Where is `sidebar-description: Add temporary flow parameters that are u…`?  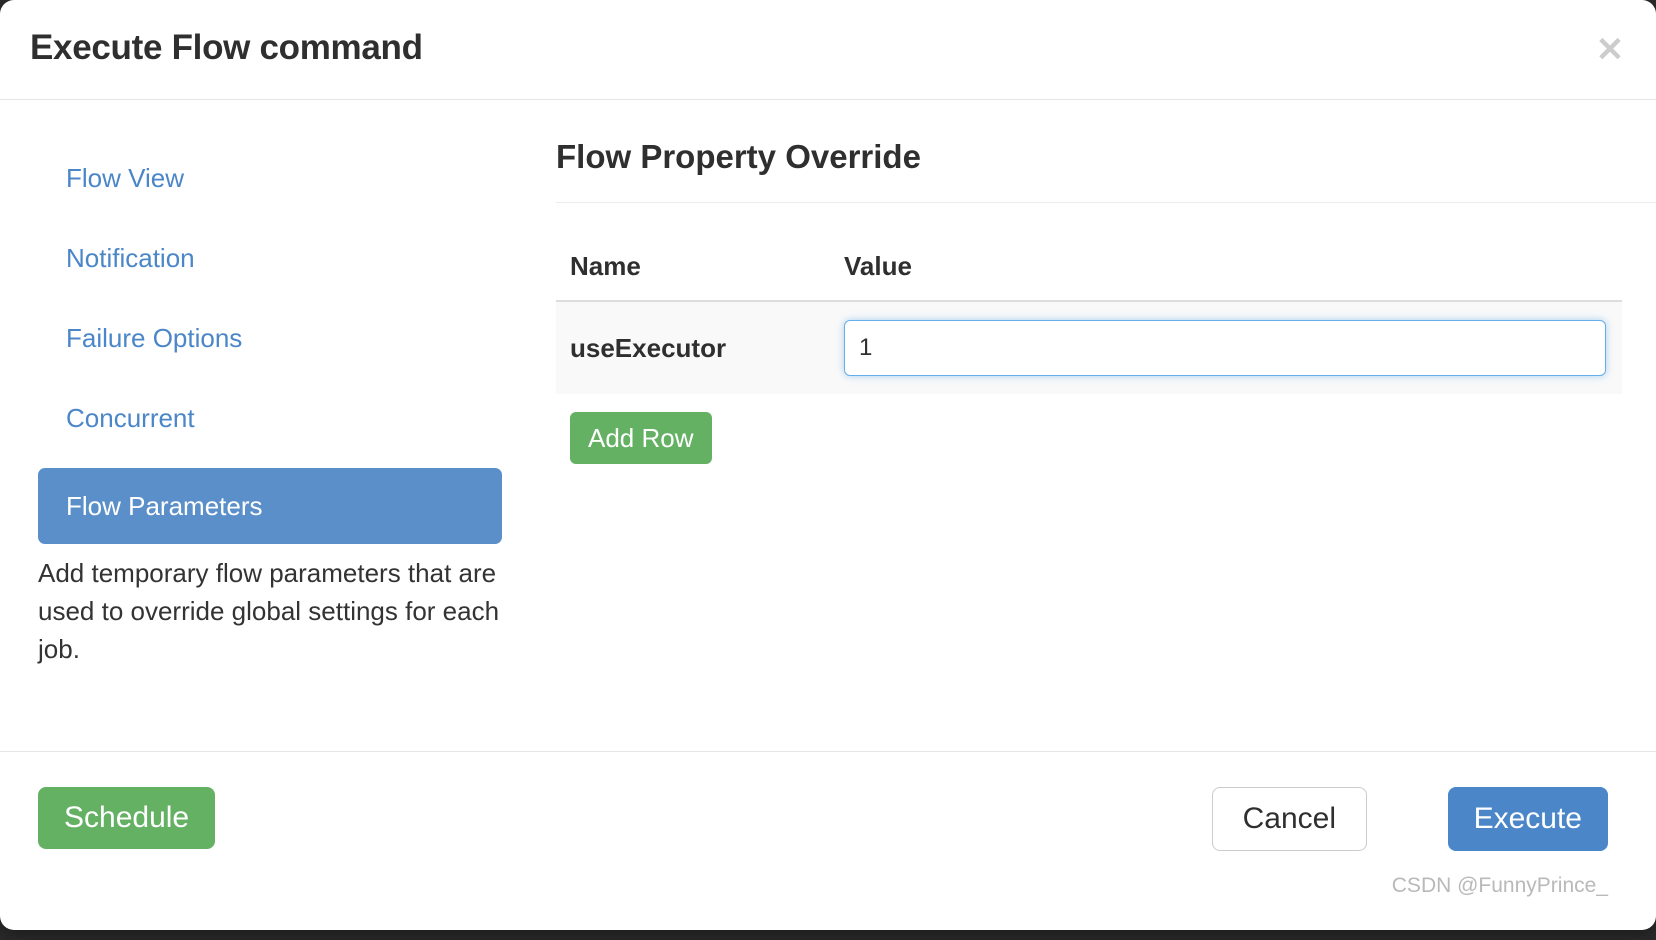
sidebar-description: Add temporary flow parameters that are u… is located at coordinates (269, 611).